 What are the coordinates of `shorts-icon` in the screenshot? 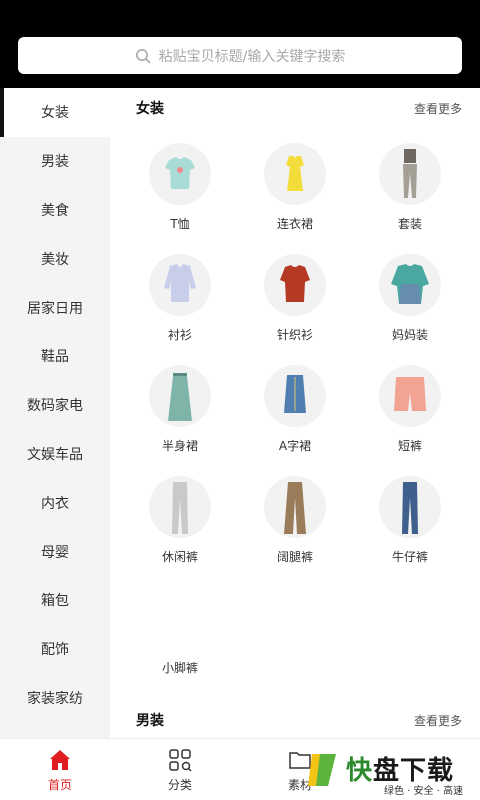 It's located at (410, 396).